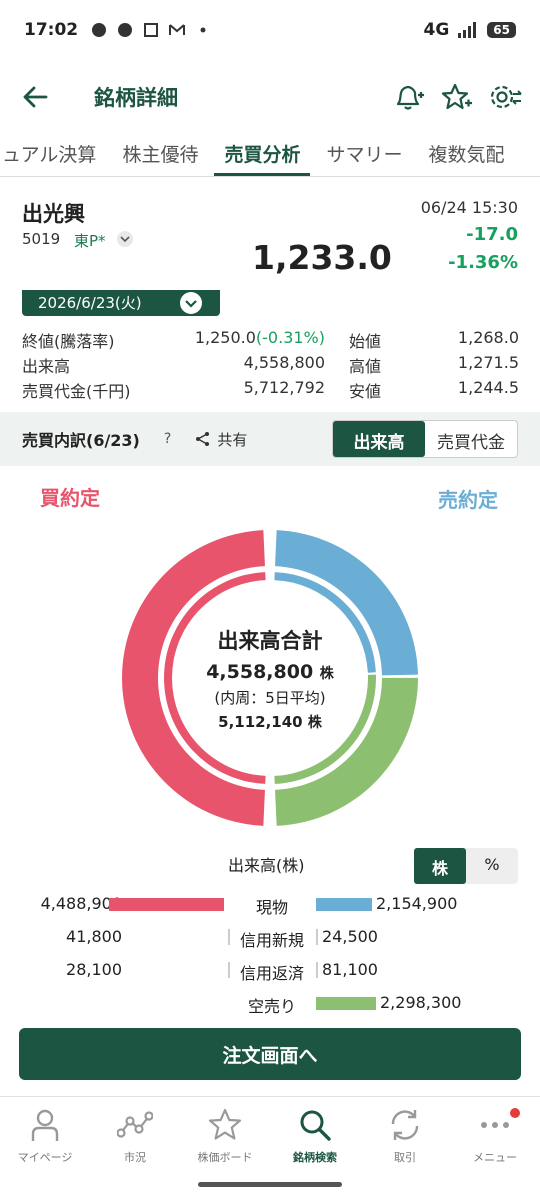 The height and width of the screenshot is (1200, 540). Describe the element at coordinates (365, 366) in the screenshot. I see `high-label: 高値` at that location.